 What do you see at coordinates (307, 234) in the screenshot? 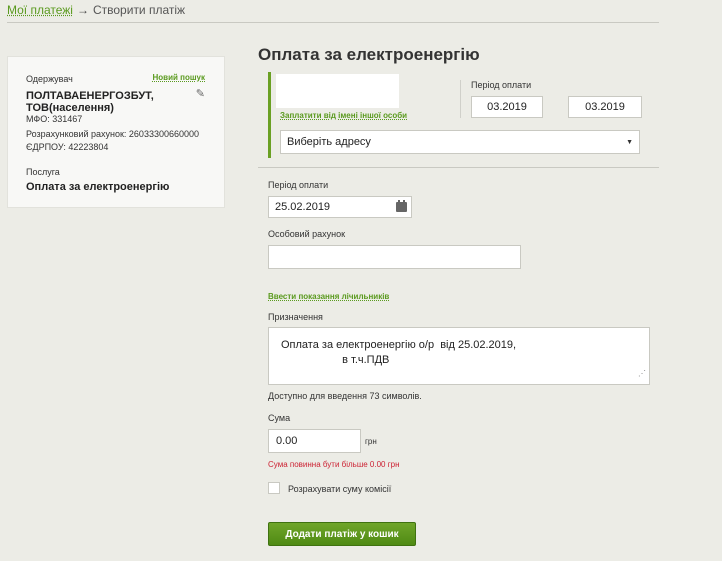
I see `account-label: Особовий рахунок` at bounding box center [307, 234].